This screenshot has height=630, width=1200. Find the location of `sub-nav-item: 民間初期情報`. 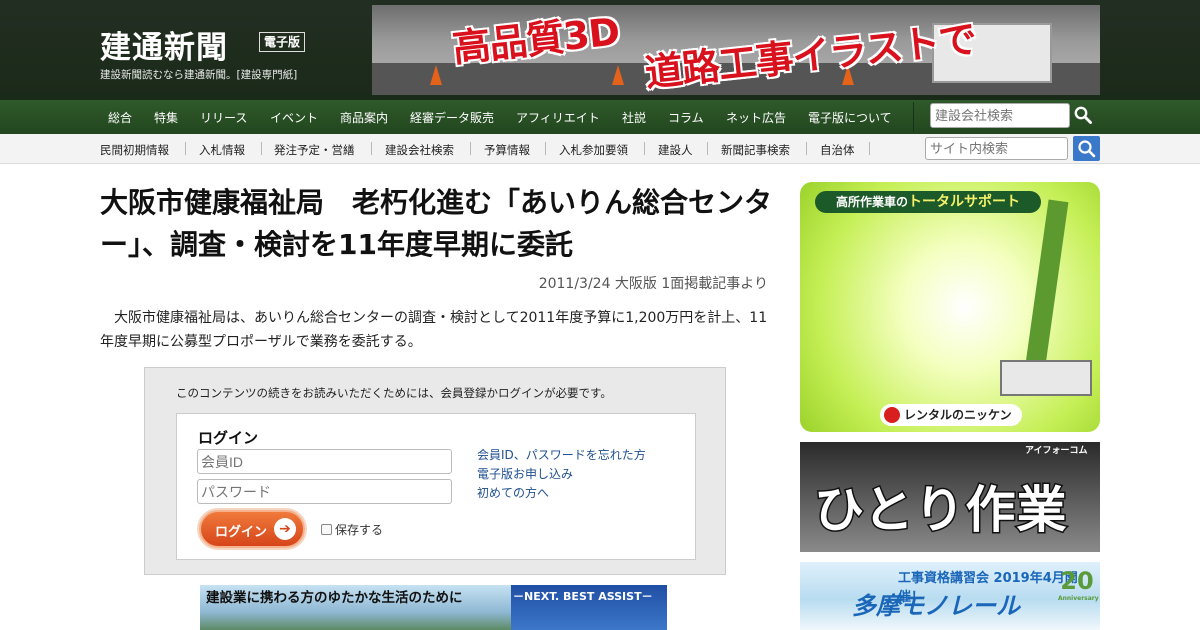

sub-nav-item: 民間初期情報 is located at coordinates (134, 150).